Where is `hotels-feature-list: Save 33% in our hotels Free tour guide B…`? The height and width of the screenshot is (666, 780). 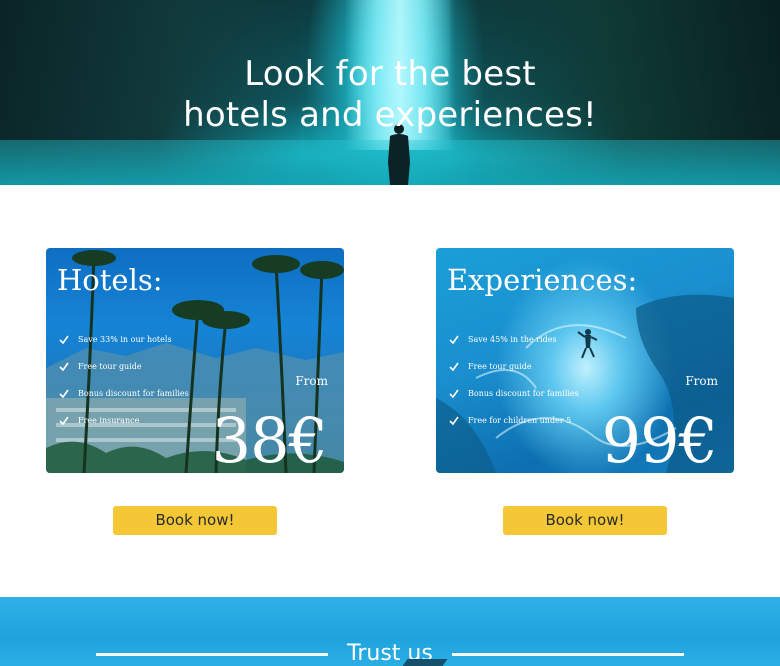 hotels-feature-list: Save 33% in our hotels Free tour guide B… is located at coordinates (123, 386).